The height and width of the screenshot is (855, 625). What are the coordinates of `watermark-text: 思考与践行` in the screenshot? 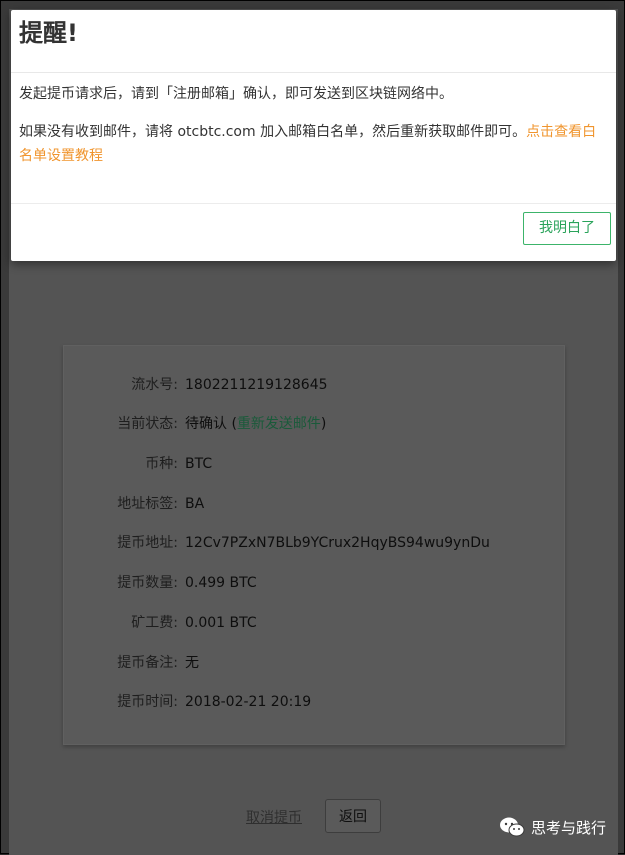 It's located at (569, 827).